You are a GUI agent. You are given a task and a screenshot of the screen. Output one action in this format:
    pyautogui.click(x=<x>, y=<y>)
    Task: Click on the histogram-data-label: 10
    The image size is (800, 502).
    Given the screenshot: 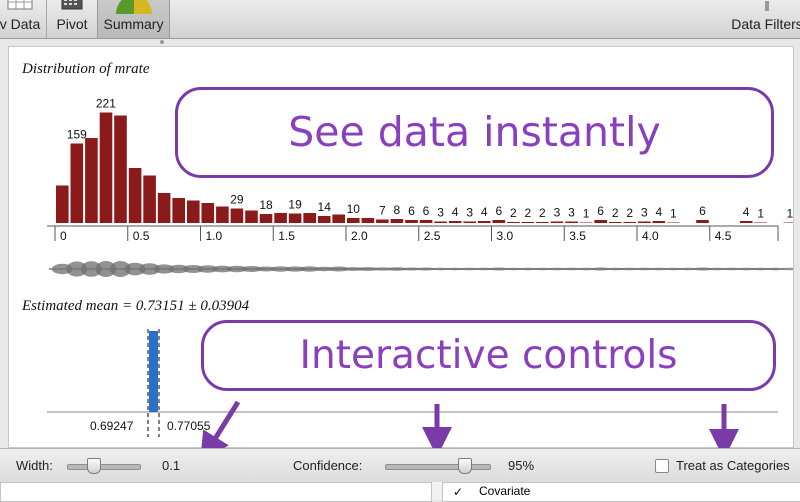 What is the action you would take?
    pyautogui.click(x=354, y=209)
    